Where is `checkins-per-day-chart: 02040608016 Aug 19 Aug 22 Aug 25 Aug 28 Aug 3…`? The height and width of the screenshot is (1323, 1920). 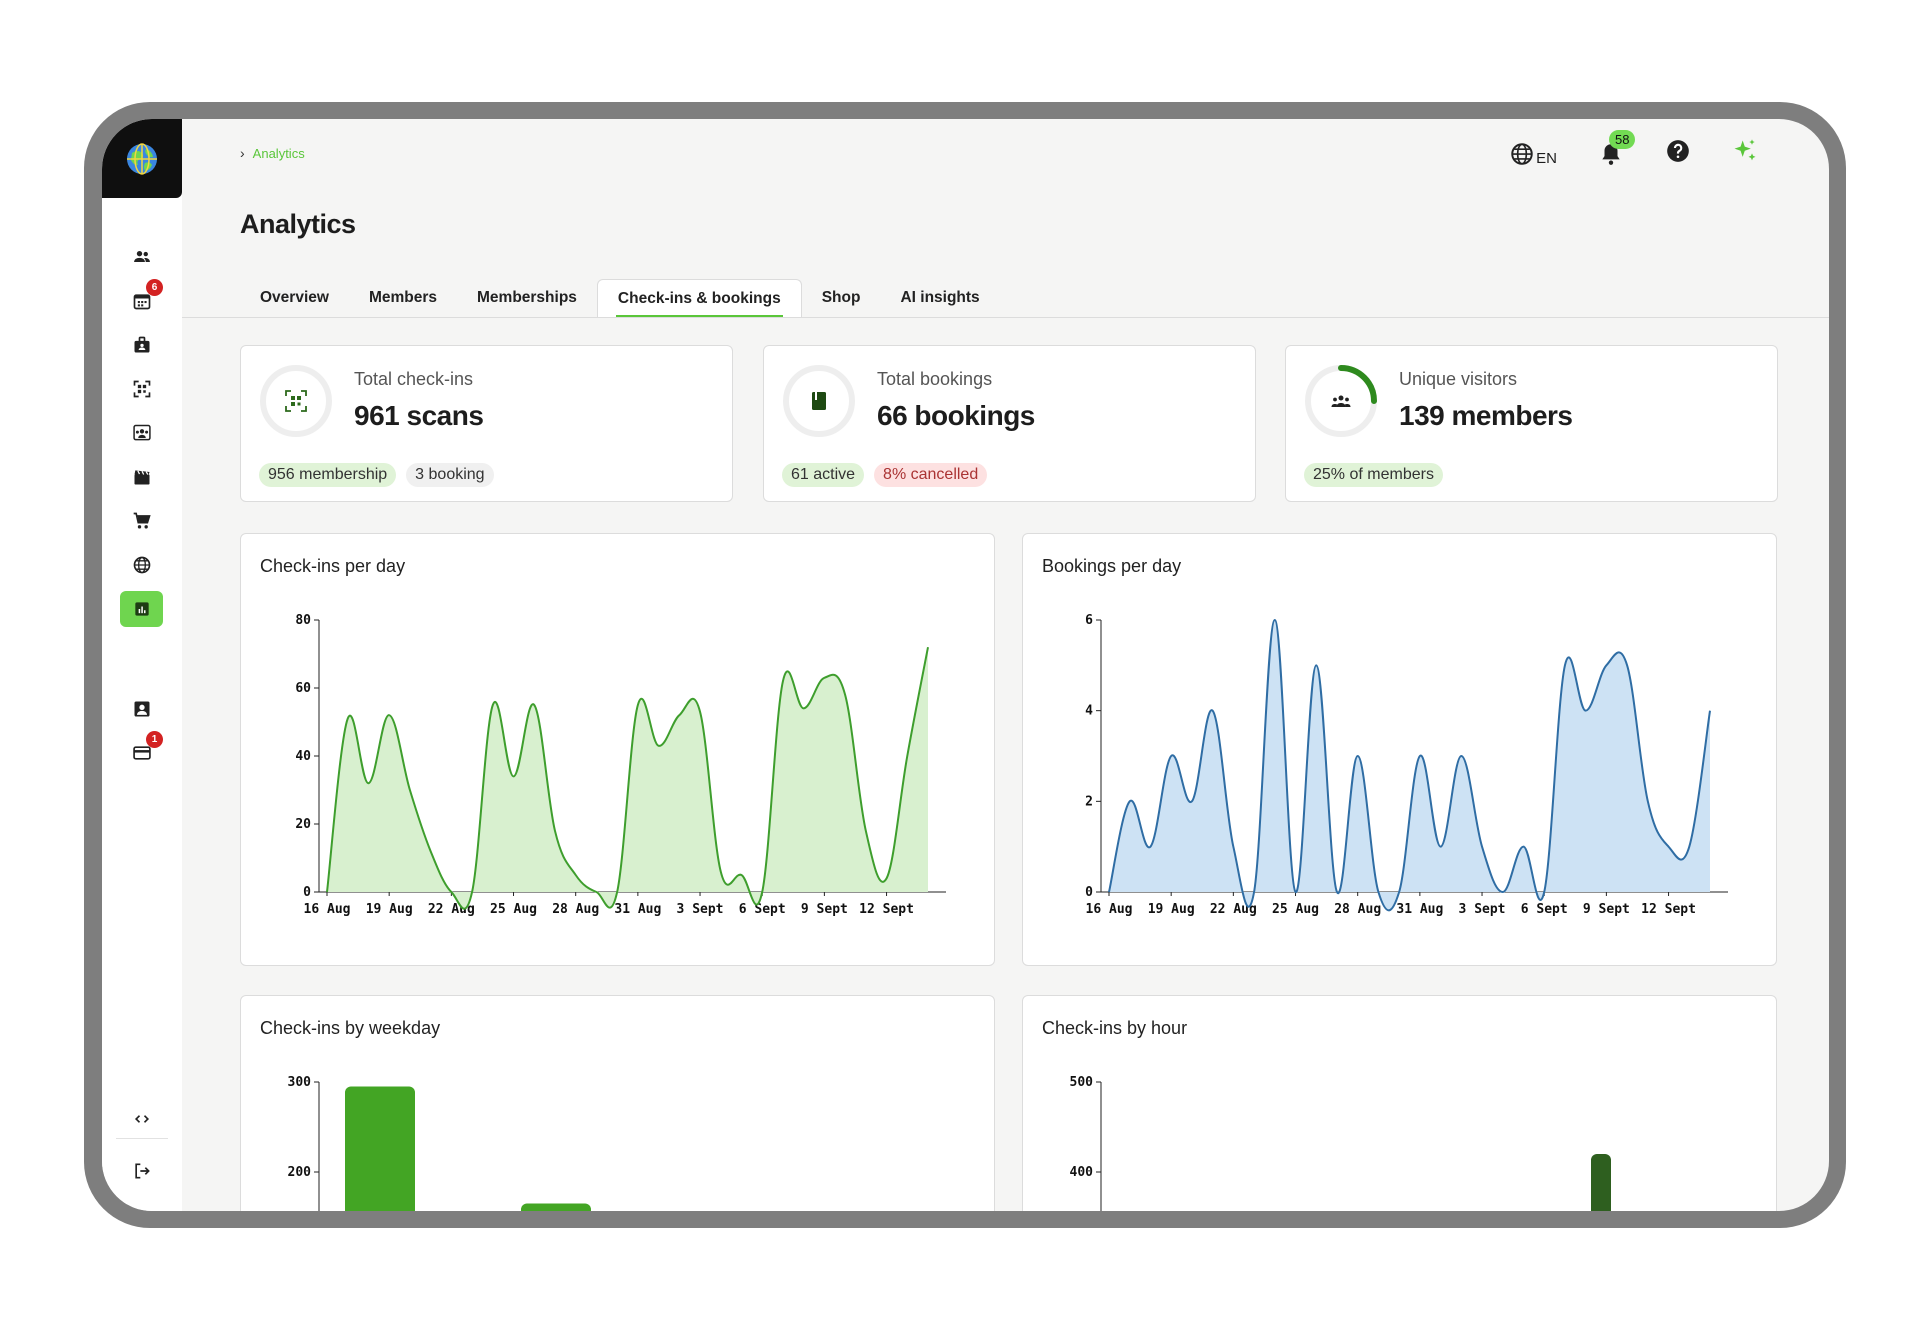
checkins-per-day-chart: 02040608016 Aug 19 Aug 22 Aug 25 Aug 28 Aug 3… is located at coordinates (620, 765).